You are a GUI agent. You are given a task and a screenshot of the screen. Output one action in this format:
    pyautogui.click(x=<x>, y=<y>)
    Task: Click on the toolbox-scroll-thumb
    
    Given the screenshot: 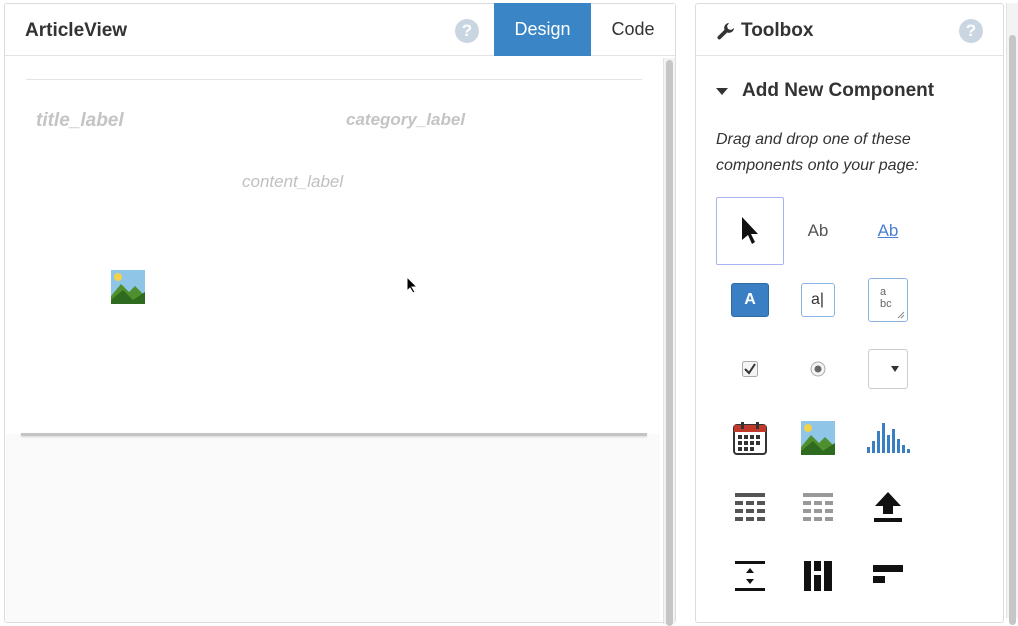 What is the action you would take?
    pyautogui.click(x=1012, y=330)
    